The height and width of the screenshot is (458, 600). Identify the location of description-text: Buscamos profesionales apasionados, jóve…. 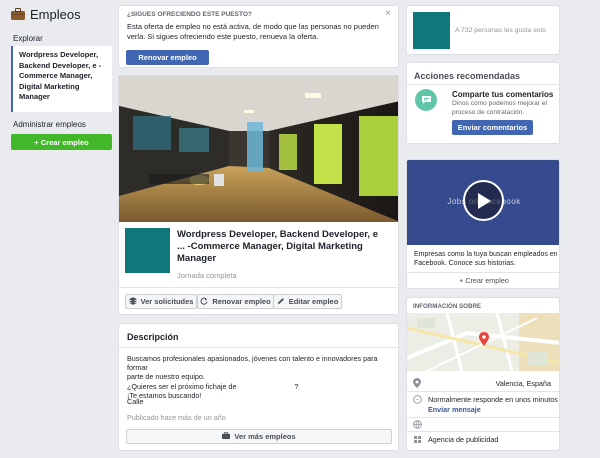
(261, 377).